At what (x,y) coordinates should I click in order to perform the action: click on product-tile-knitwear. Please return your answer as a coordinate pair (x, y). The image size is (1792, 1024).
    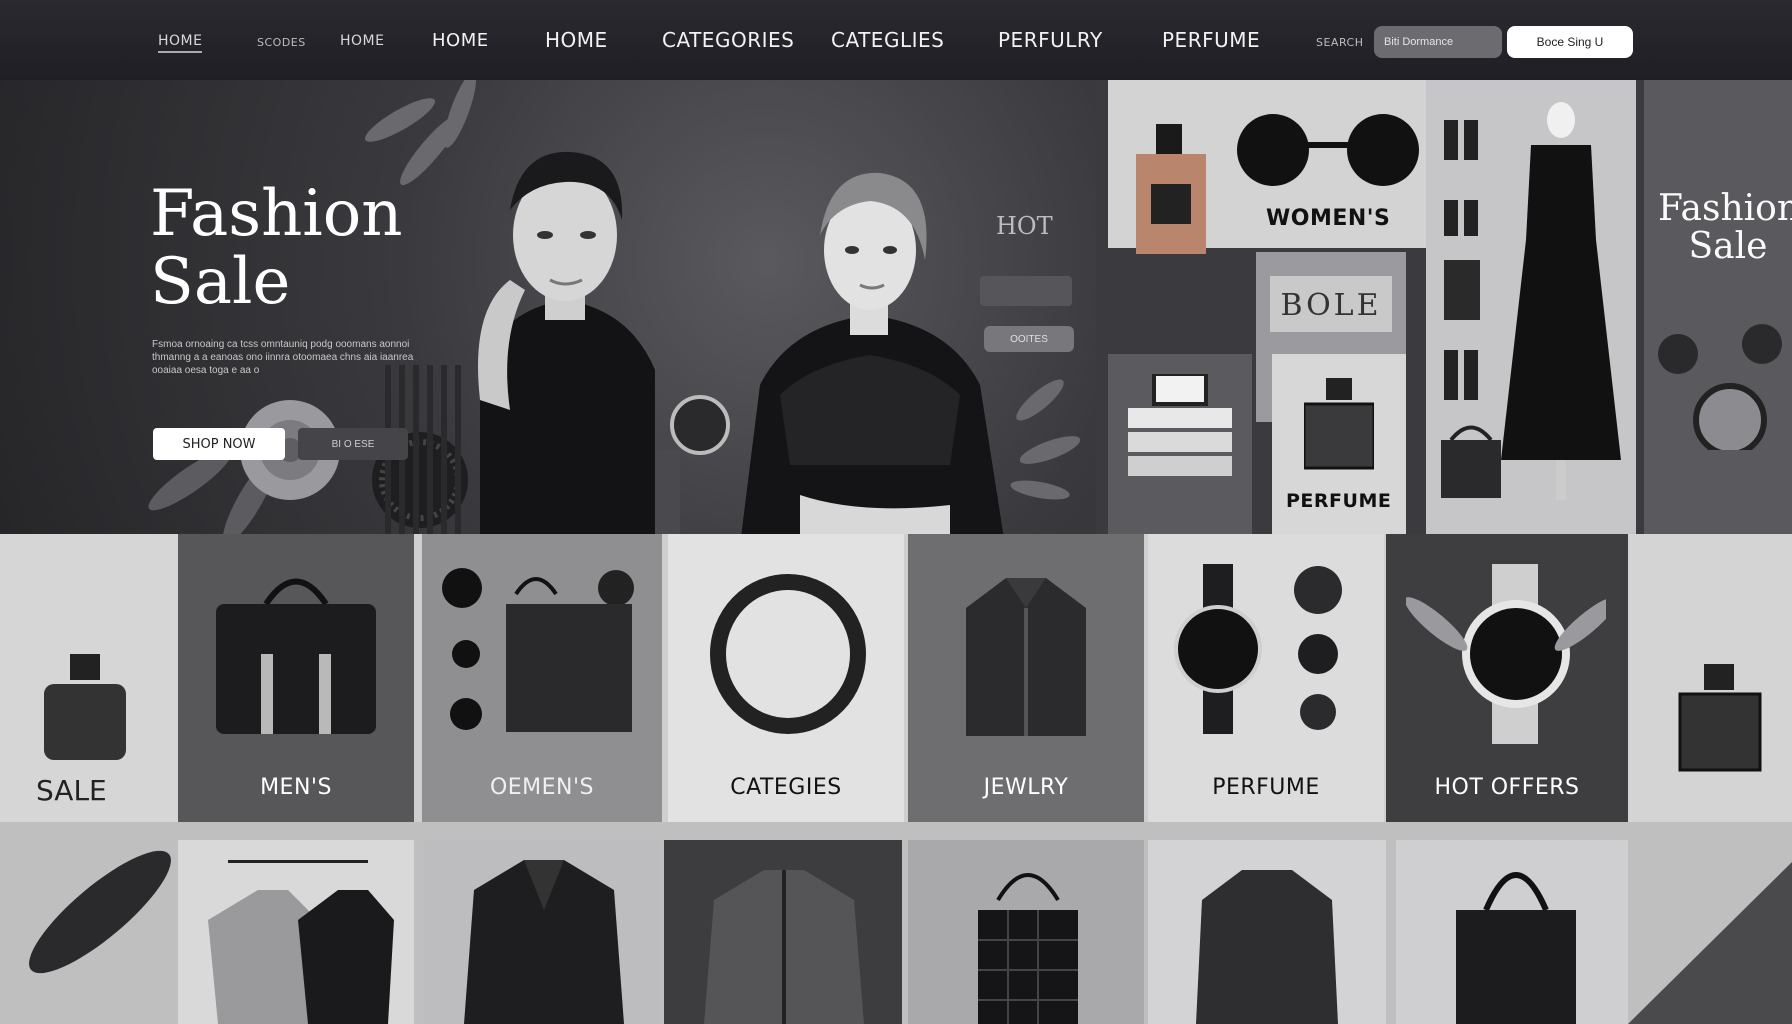
    Looking at the image, I should click on (1267, 932).